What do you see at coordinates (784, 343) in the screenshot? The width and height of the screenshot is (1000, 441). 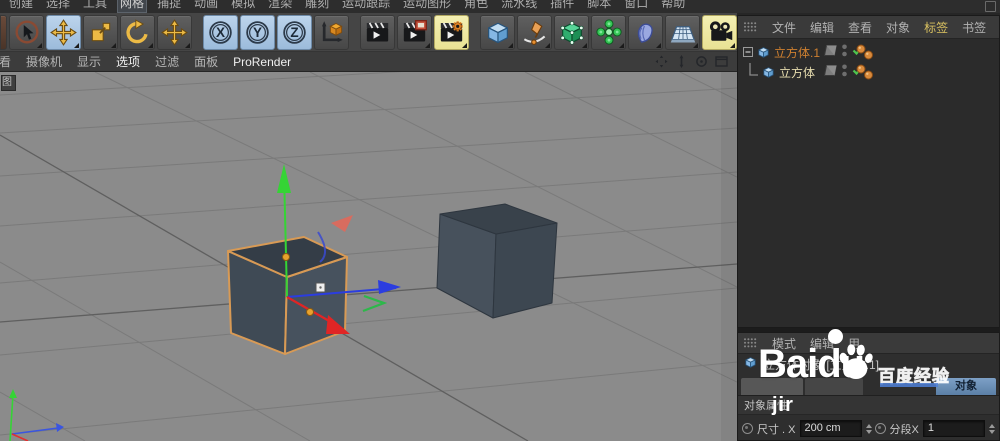 I see `attribute-menu-item-0: 模式` at bounding box center [784, 343].